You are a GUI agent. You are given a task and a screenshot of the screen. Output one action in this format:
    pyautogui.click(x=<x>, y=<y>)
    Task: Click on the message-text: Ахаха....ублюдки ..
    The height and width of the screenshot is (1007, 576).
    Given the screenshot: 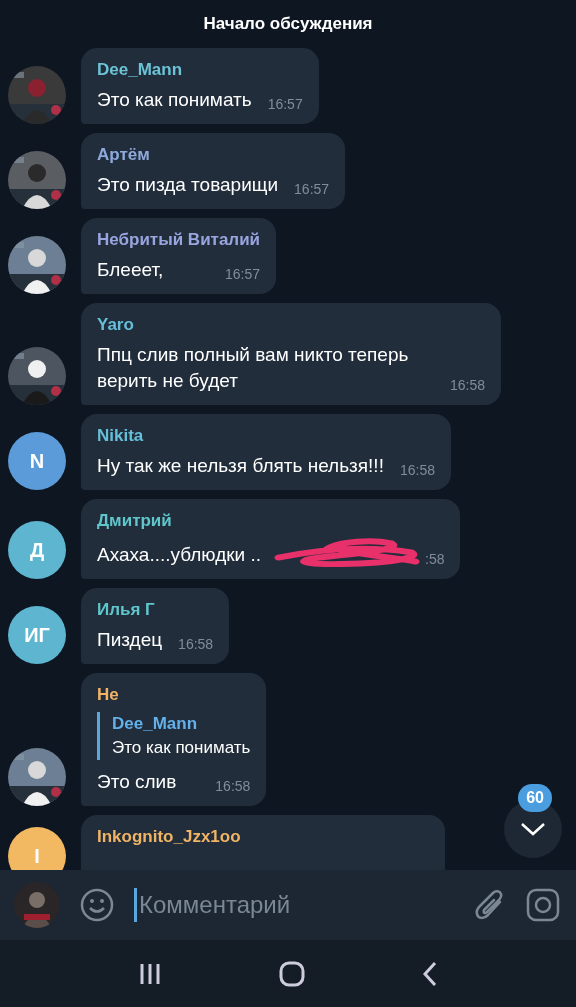 What is the action you would take?
    pyautogui.click(x=179, y=555)
    